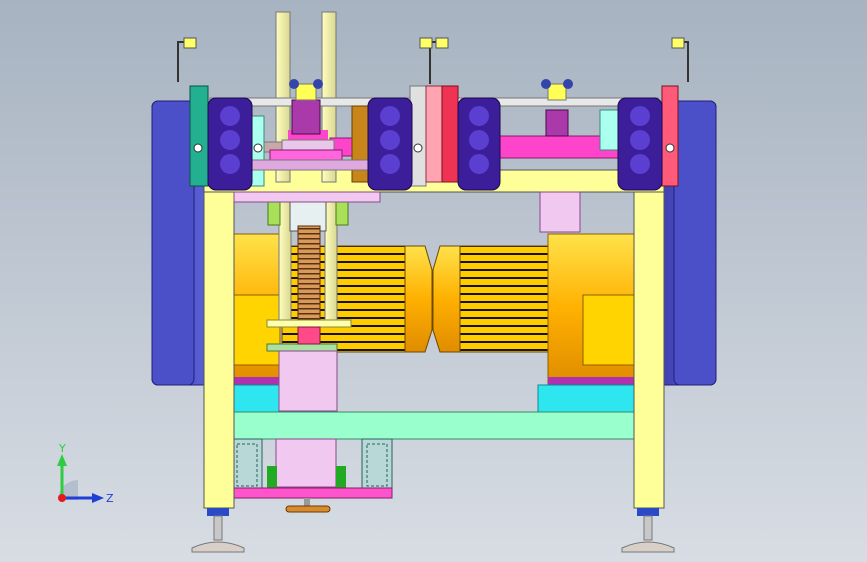  I want to click on upper-cylinder, so click(308, 381).